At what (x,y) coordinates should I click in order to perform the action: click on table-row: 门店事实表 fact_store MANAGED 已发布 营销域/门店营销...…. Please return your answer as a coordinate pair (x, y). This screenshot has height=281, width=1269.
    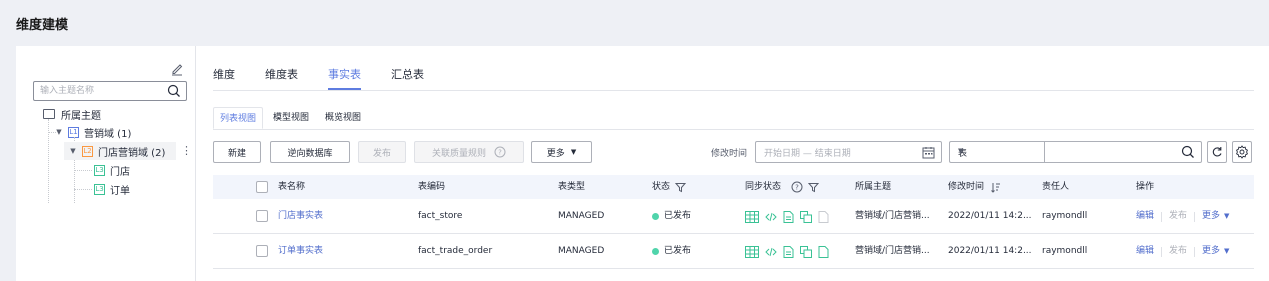
    Looking at the image, I should click on (733, 216).